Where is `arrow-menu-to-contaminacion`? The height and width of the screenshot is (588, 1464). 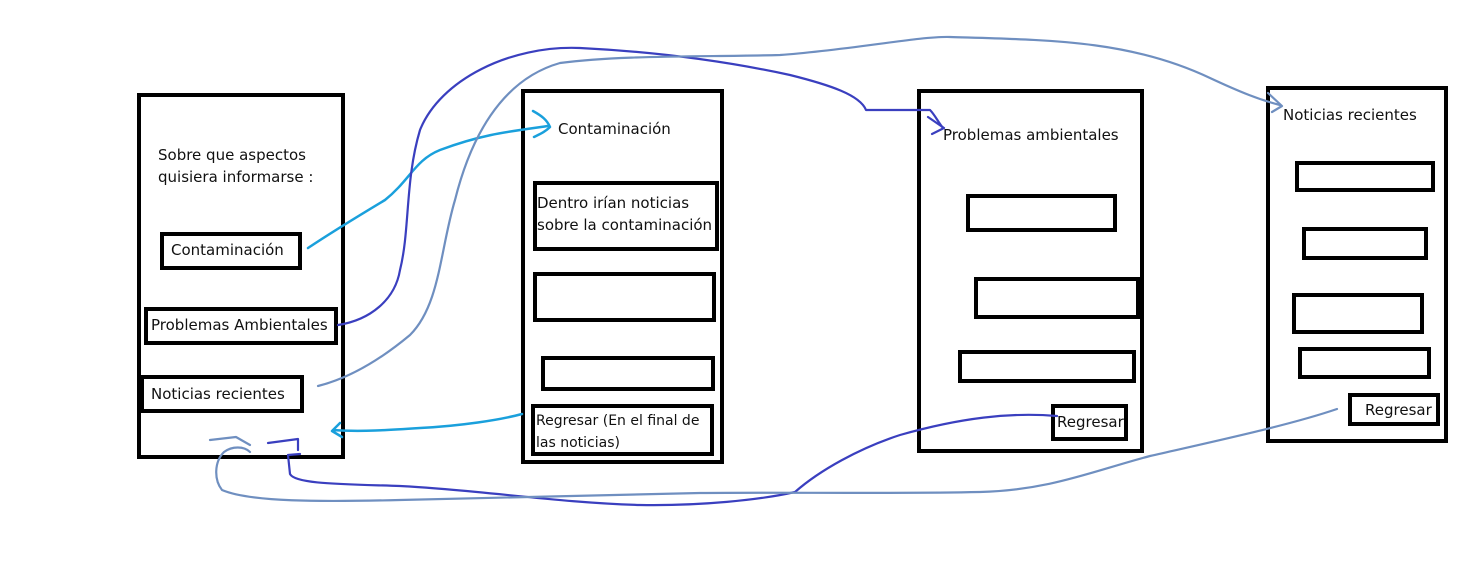 arrow-menu-to-contaminacion is located at coordinates (428, 187).